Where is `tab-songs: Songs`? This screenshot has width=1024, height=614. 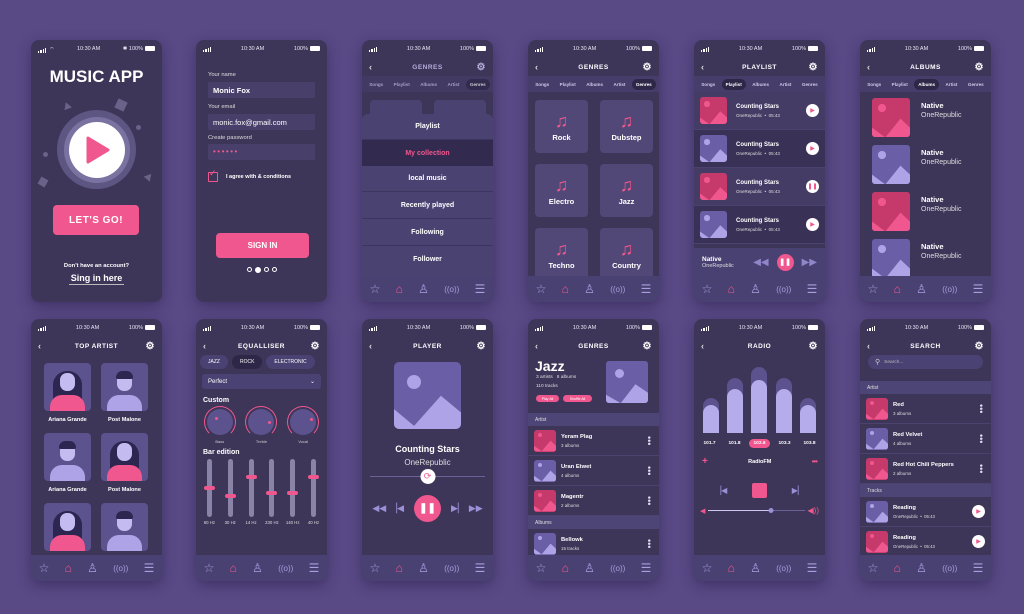
tab-songs: Songs is located at coordinates (708, 84).